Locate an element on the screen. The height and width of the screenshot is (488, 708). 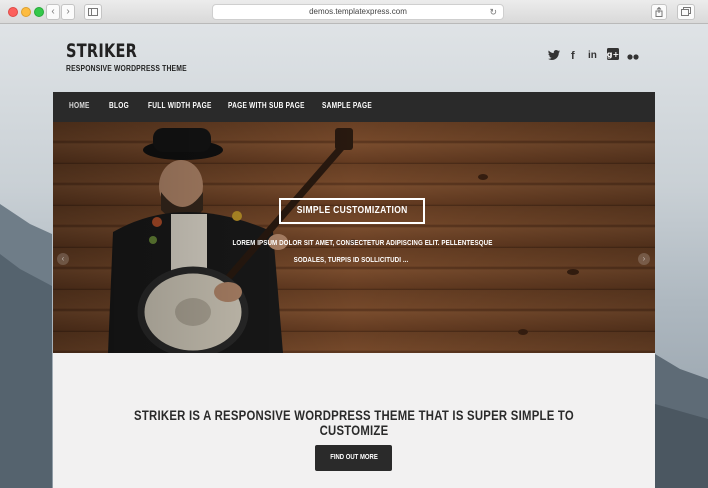
slider-prev-arrow: ‹ is located at coordinates (63, 259).